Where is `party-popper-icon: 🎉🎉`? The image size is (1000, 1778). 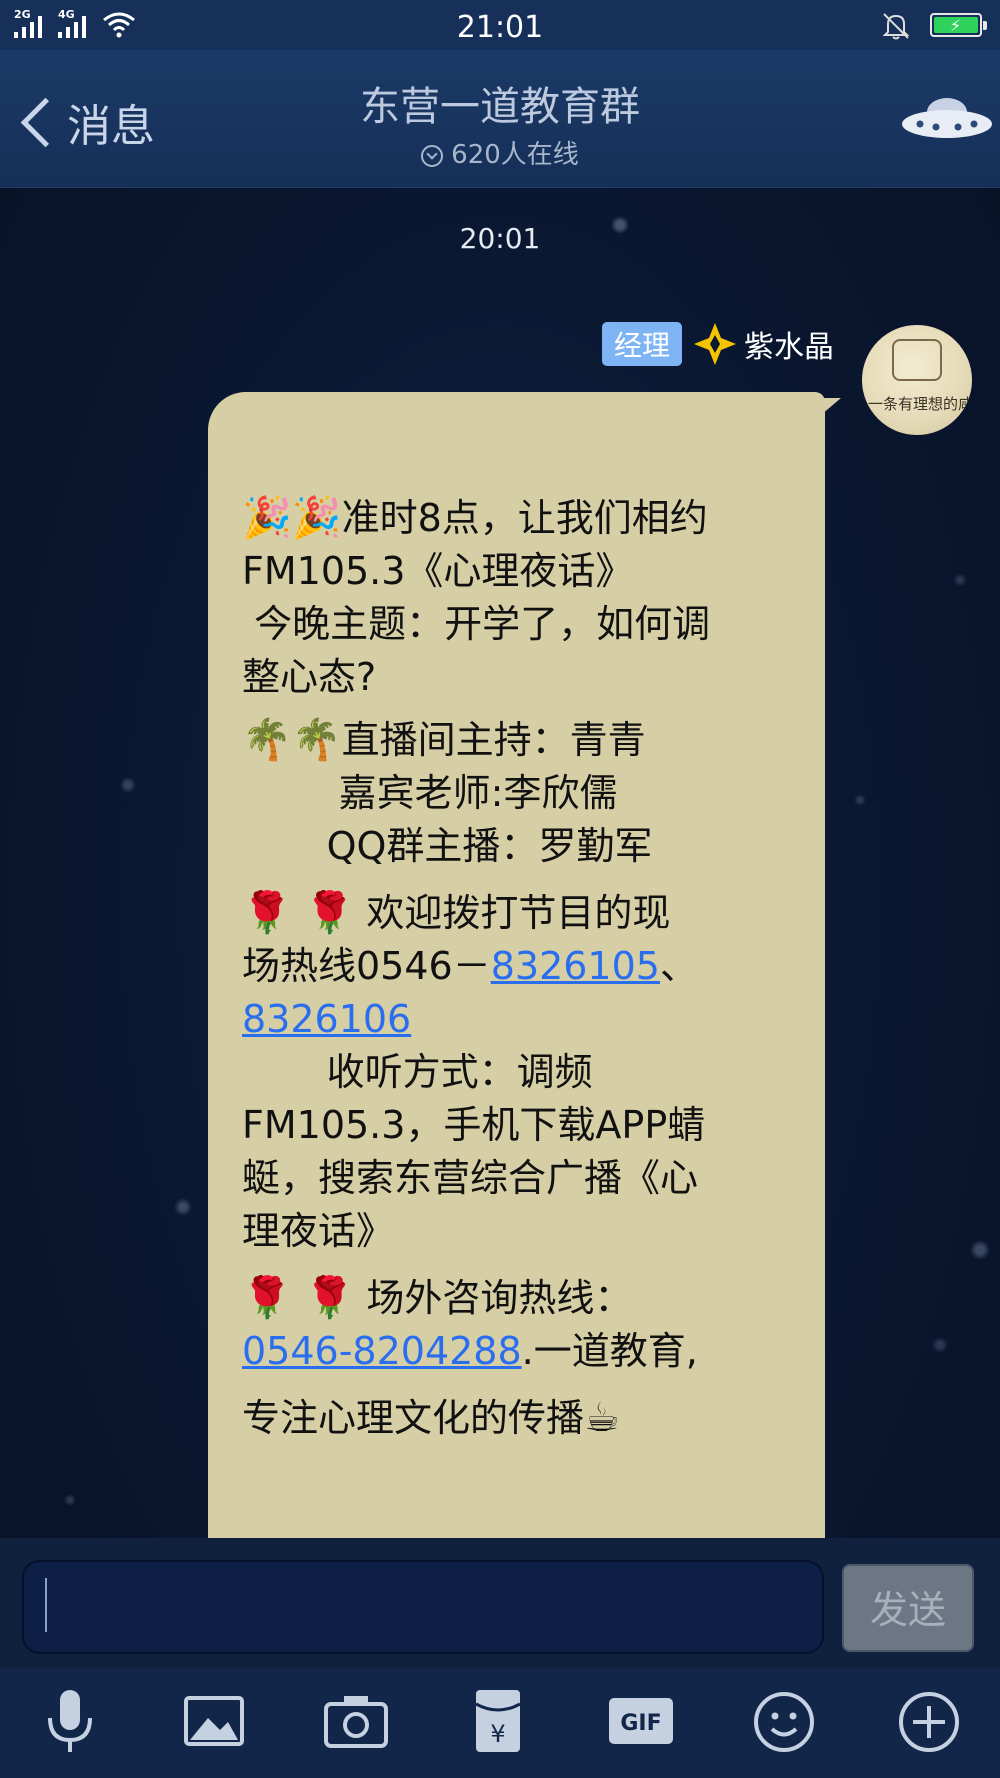 party-popper-icon: 🎉🎉 is located at coordinates (292, 518).